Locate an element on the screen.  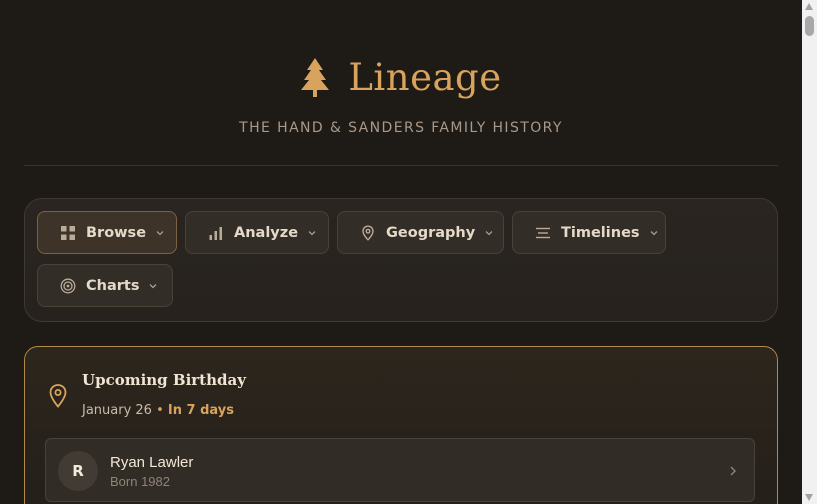
timeline-icon is located at coordinates (543, 232).